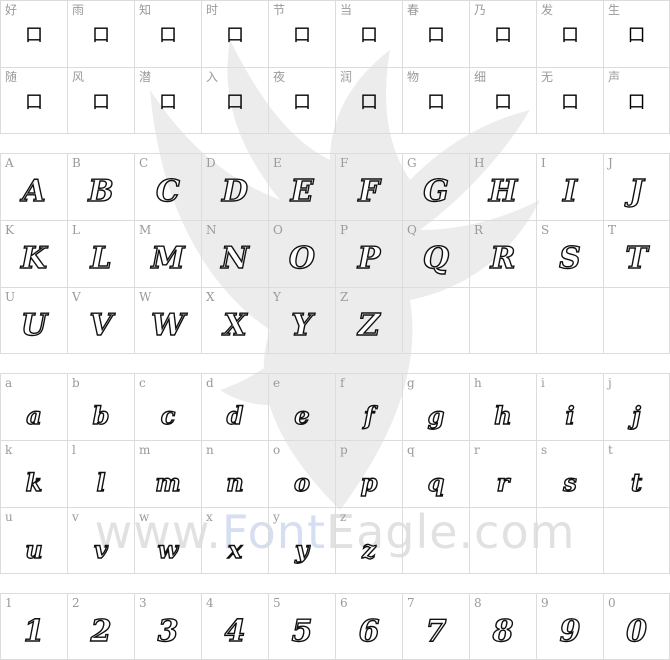 This screenshot has width=670, height=660. What do you see at coordinates (78, 10) in the screenshot?
I see `glyph-label: 雨` at bounding box center [78, 10].